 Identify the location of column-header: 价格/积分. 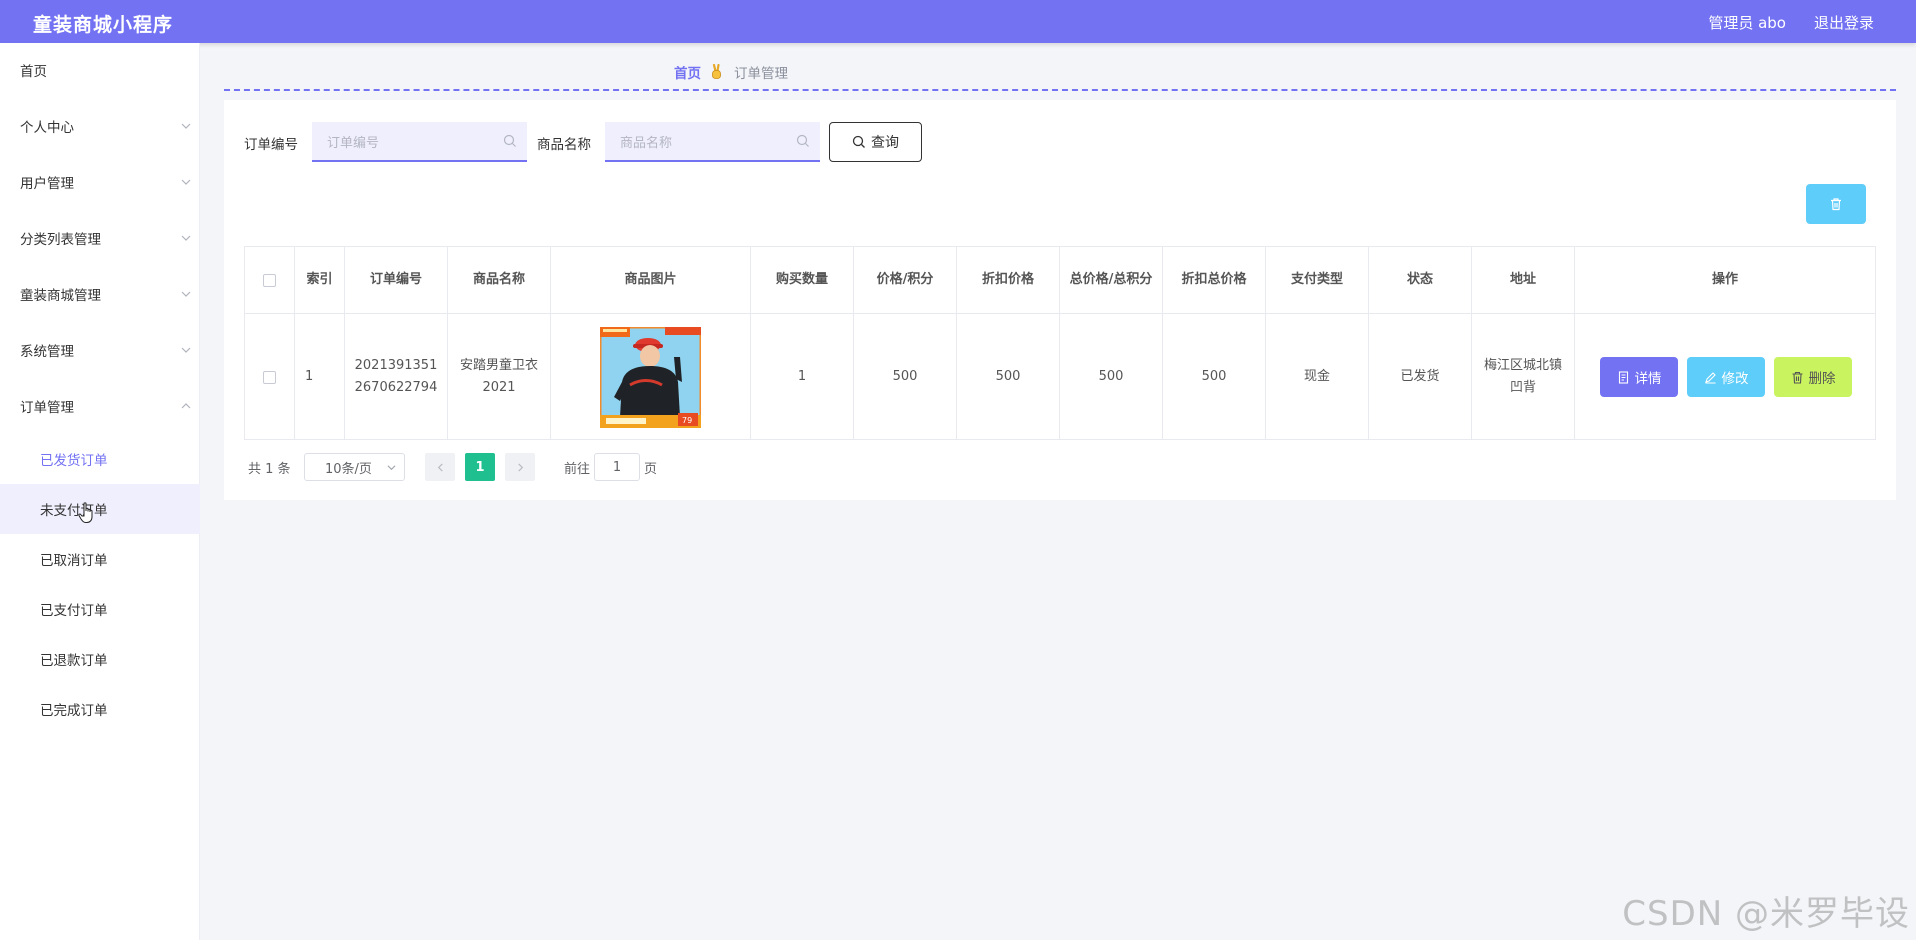
(905, 280).